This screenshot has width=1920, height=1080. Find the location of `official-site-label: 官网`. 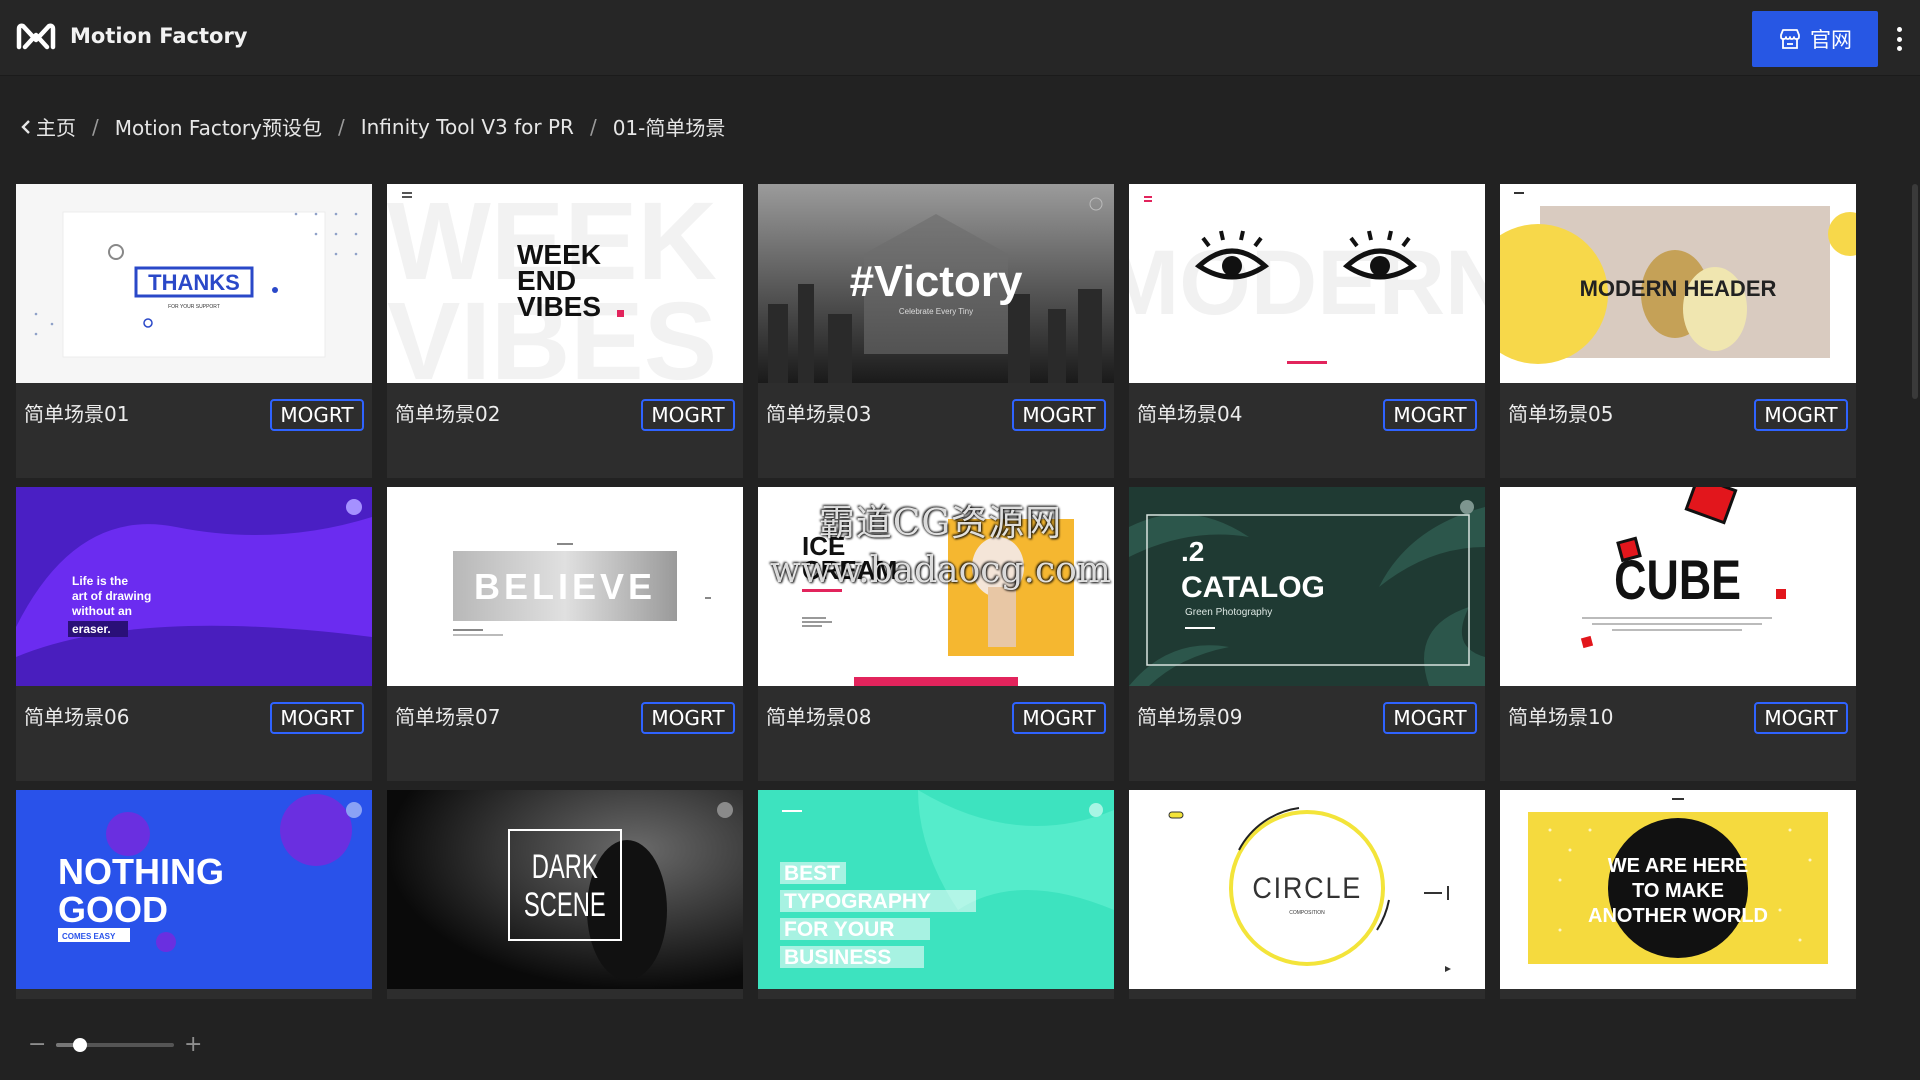

official-site-label: 官网 is located at coordinates (1831, 40).